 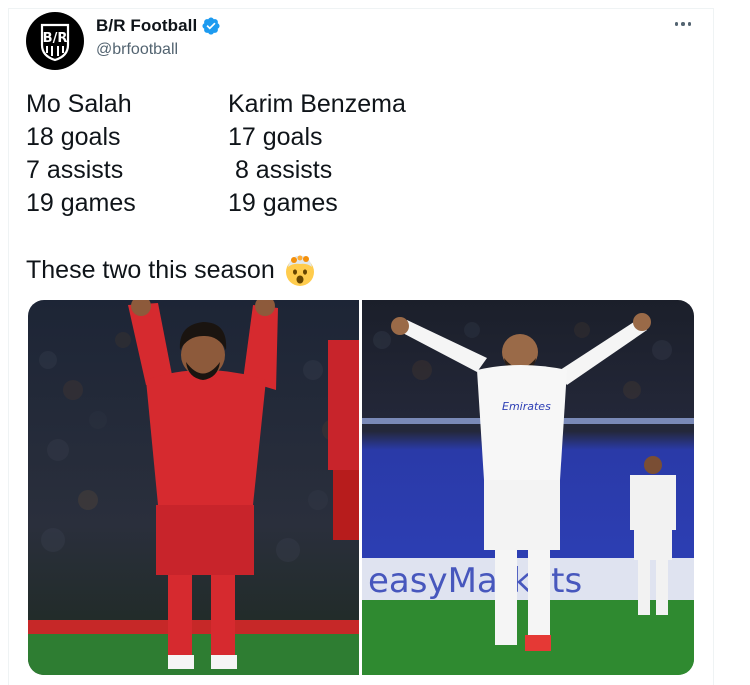 What do you see at coordinates (317, 104) in the screenshot?
I see `stat-line: Karim Benzema` at bounding box center [317, 104].